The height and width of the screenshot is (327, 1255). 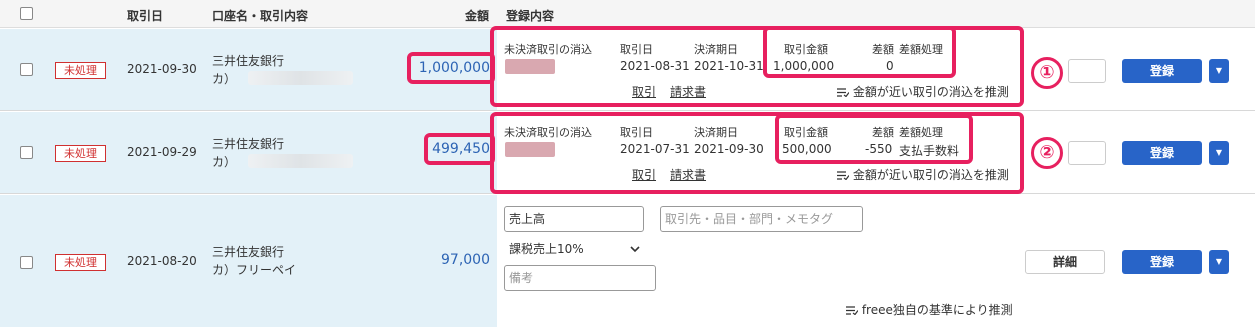 I want to click on amount: 1,000,000, so click(x=454, y=68).